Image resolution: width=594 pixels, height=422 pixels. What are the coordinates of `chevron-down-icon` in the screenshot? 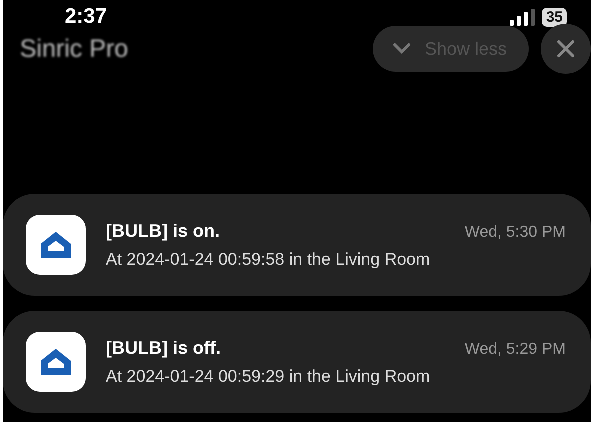 It's located at (401, 49).